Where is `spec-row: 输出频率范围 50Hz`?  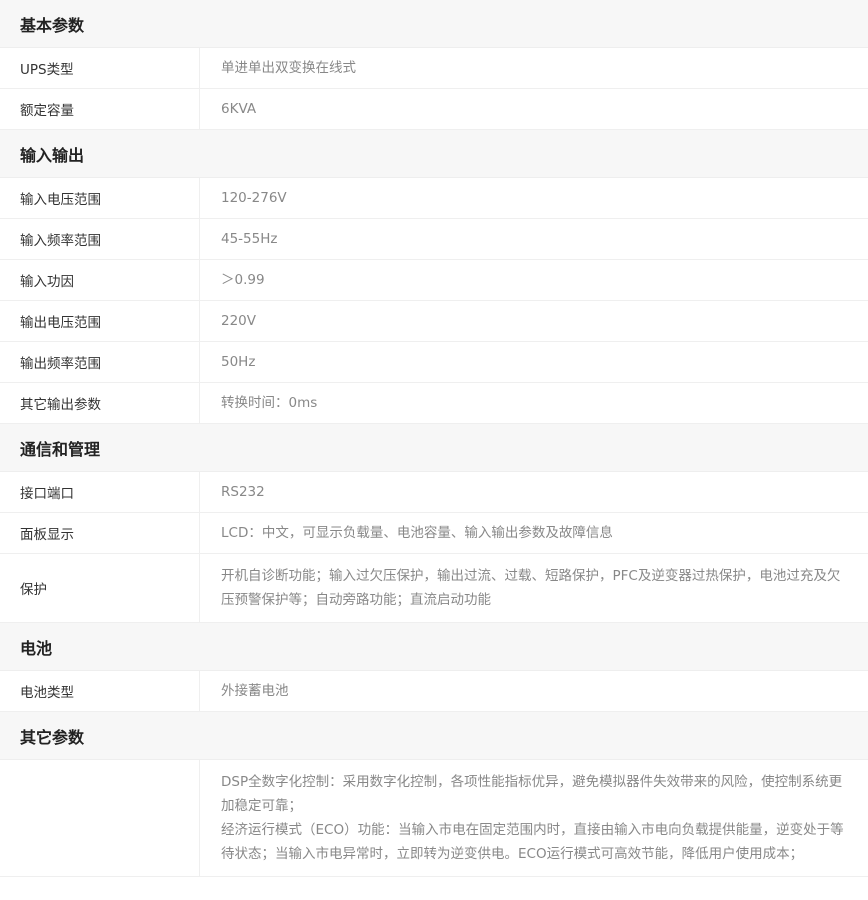 spec-row: 输出频率范围 50Hz is located at coordinates (434, 362).